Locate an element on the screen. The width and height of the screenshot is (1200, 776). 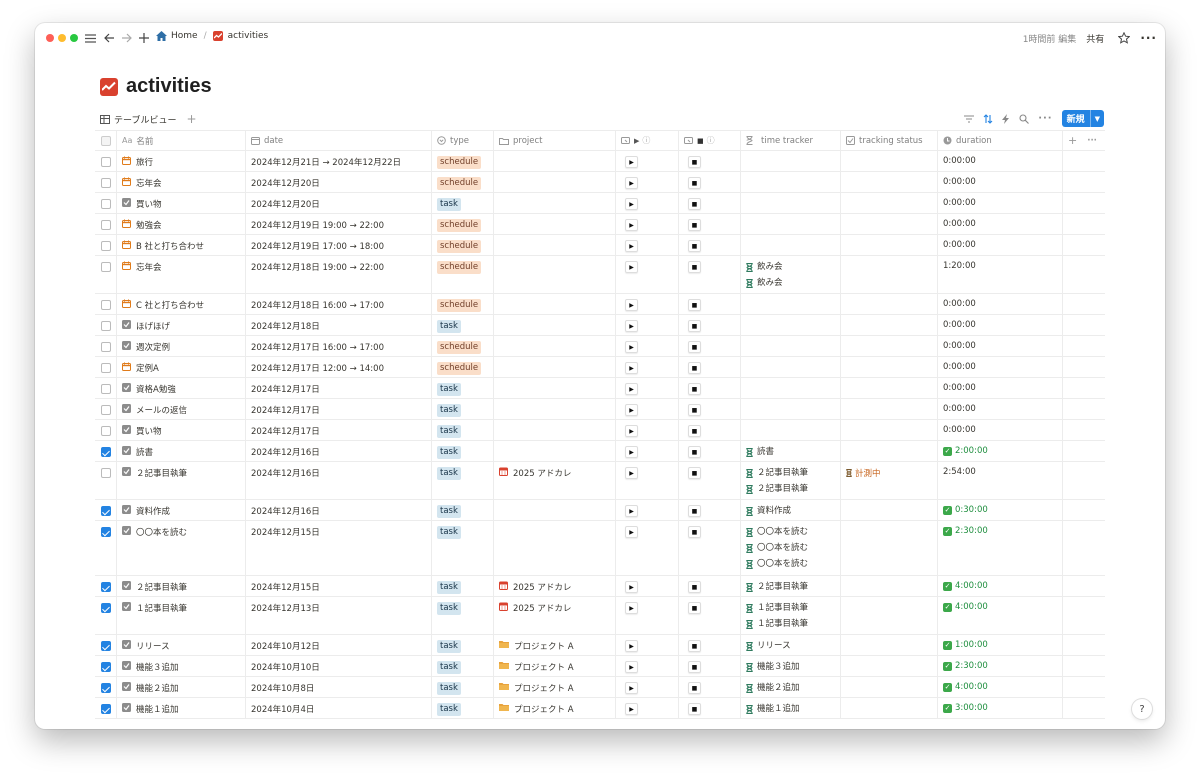
date-cell: 2024年12月20日 is located at coordinates (339, 203).